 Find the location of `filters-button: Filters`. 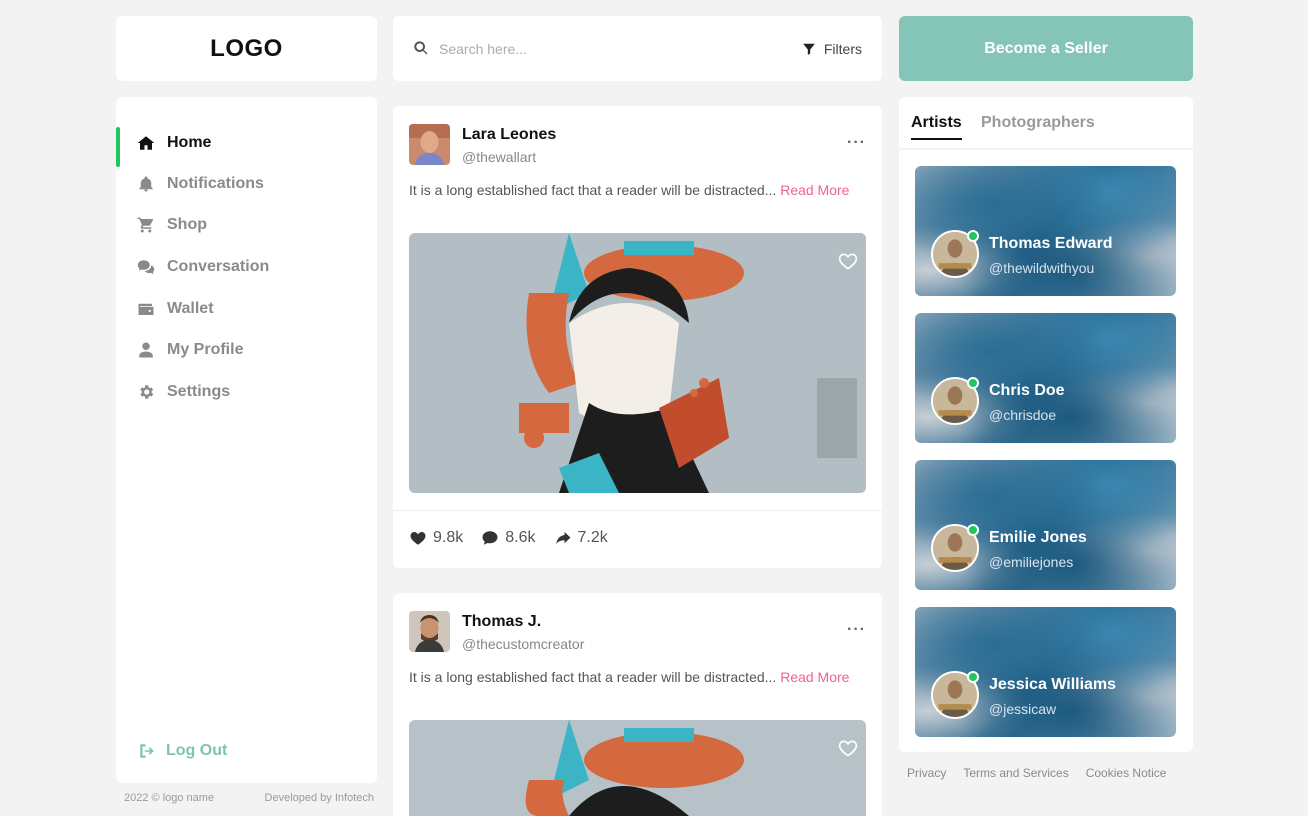

filters-button: Filters is located at coordinates (832, 49).